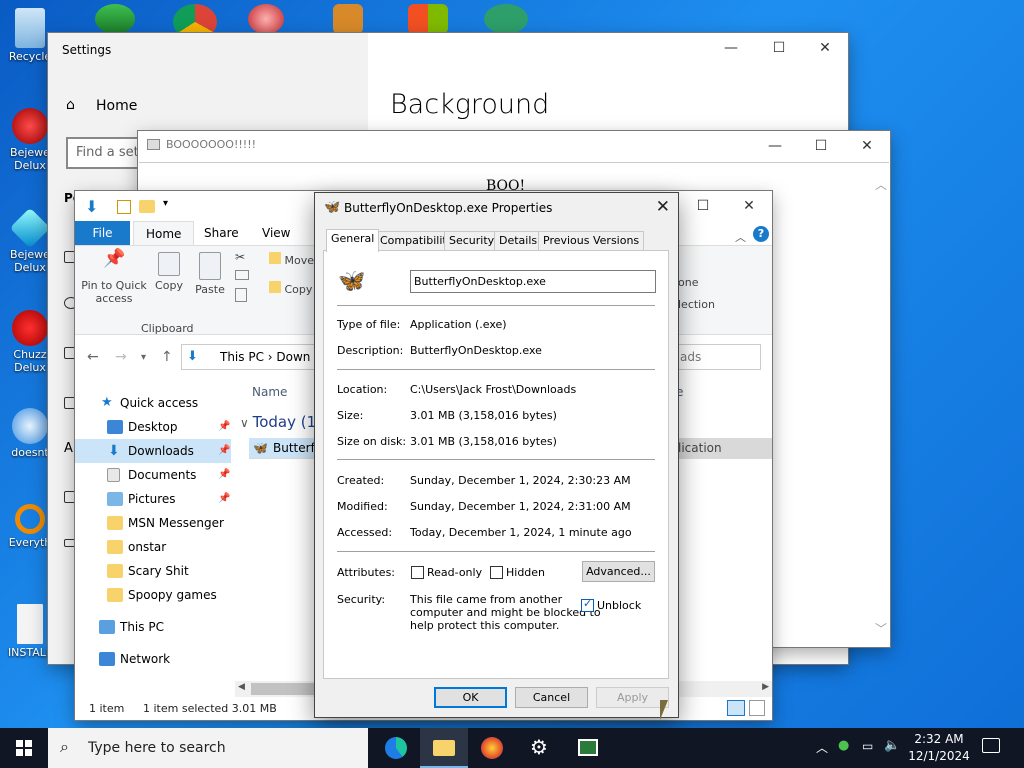 Image resolution: width=1024 pixels, height=768 pixels. I want to click on home-icon: ⌂, so click(70, 105).